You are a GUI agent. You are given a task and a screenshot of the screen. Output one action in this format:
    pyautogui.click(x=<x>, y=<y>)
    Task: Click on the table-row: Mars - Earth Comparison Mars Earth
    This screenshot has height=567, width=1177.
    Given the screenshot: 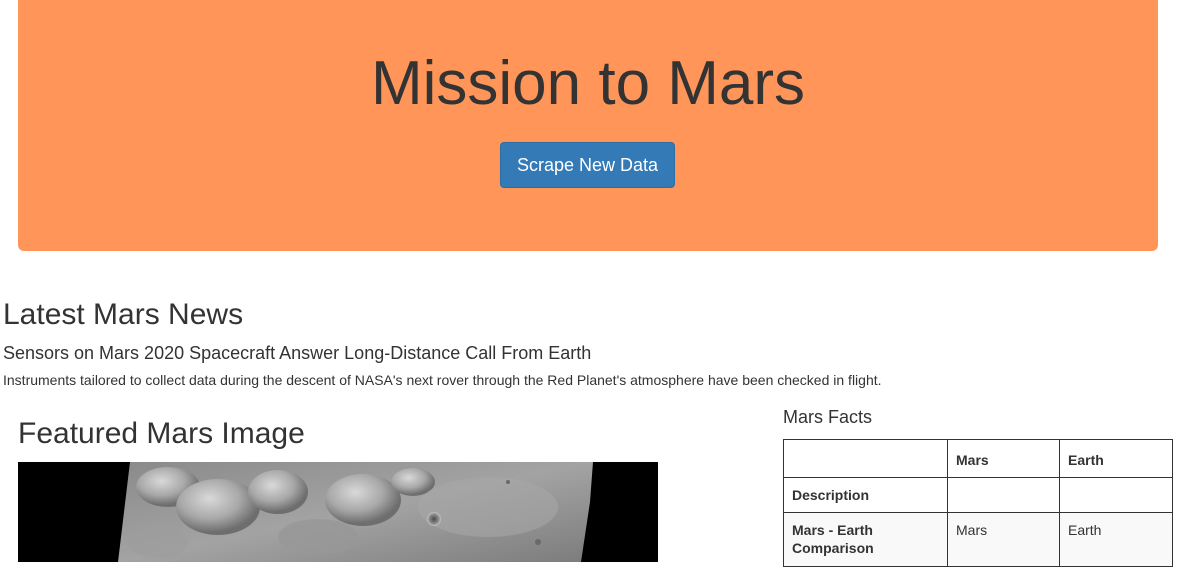 What is the action you would take?
    pyautogui.click(x=978, y=539)
    